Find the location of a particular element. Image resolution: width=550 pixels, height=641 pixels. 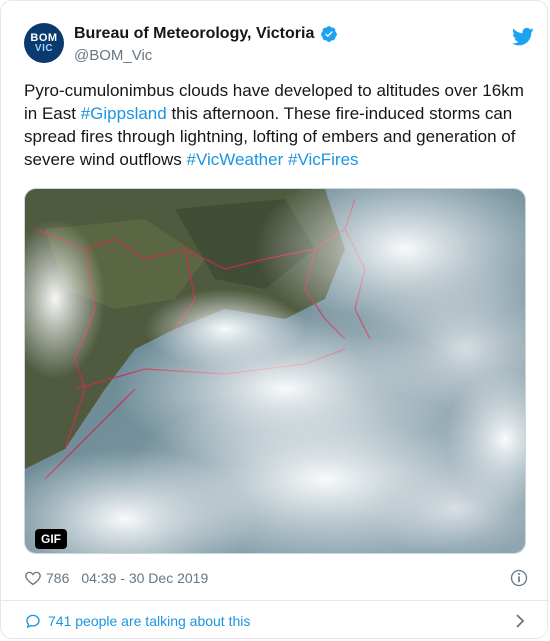

gif-badge: GIF is located at coordinates (51, 539).